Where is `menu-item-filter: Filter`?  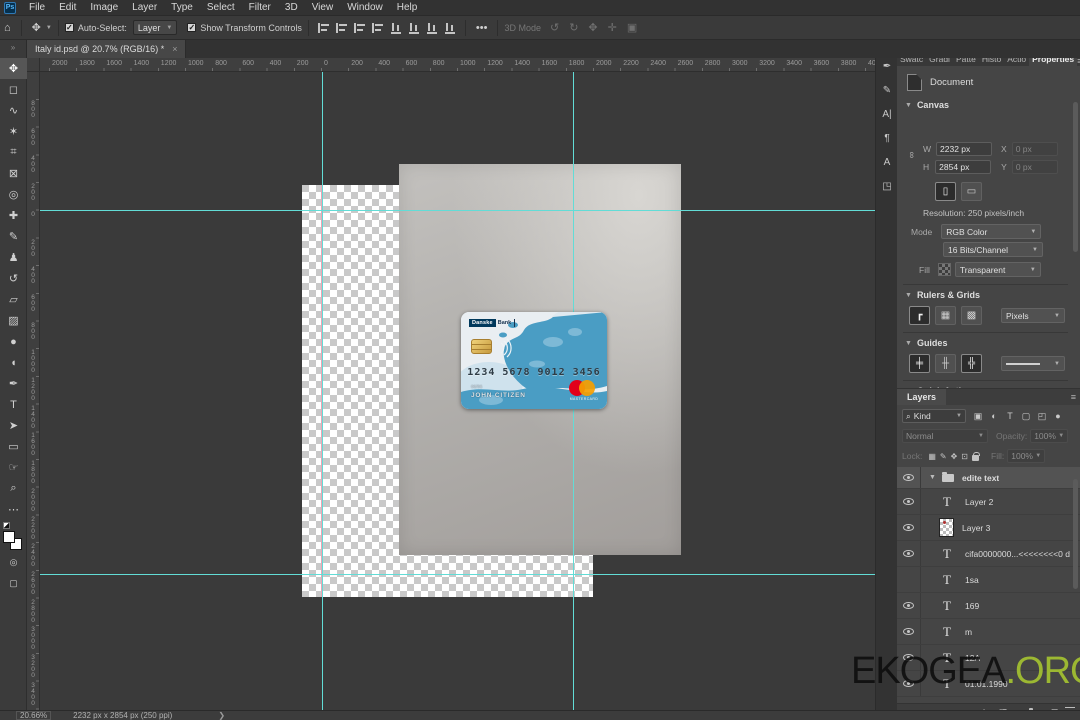 menu-item-filter: Filter is located at coordinates (260, 7).